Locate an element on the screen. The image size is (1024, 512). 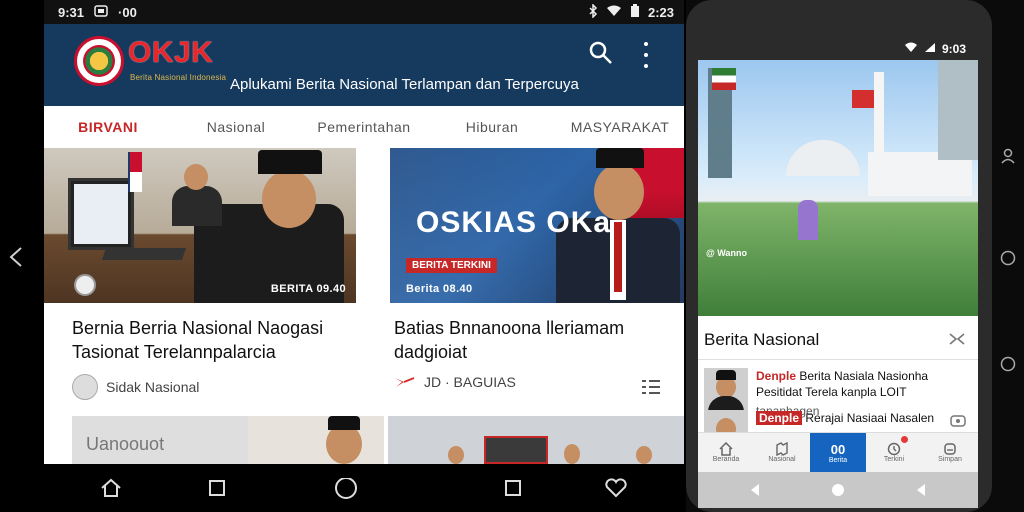
section-title: Berita Nasional is located at coordinates (762, 339).